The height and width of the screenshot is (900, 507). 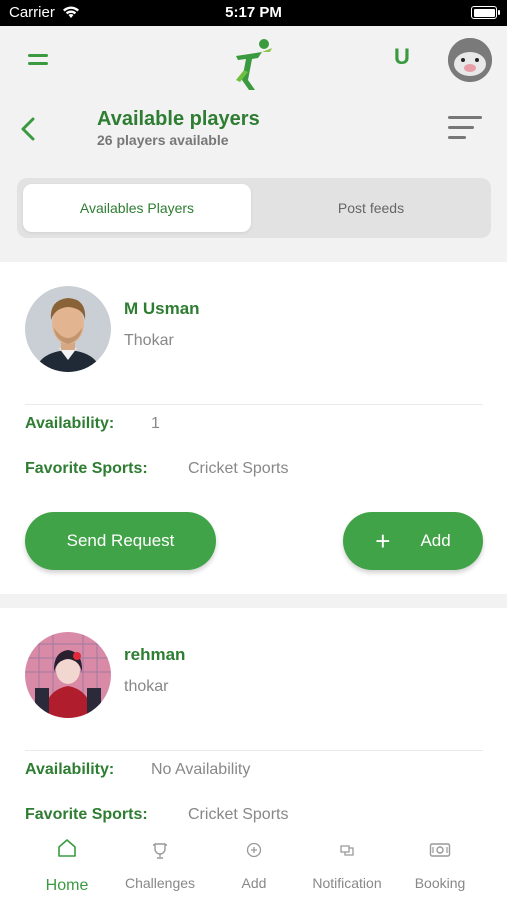 What do you see at coordinates (201, 769) in the screenshot?
I see `availability-value: No Availability` at bounding box center [201, 769].